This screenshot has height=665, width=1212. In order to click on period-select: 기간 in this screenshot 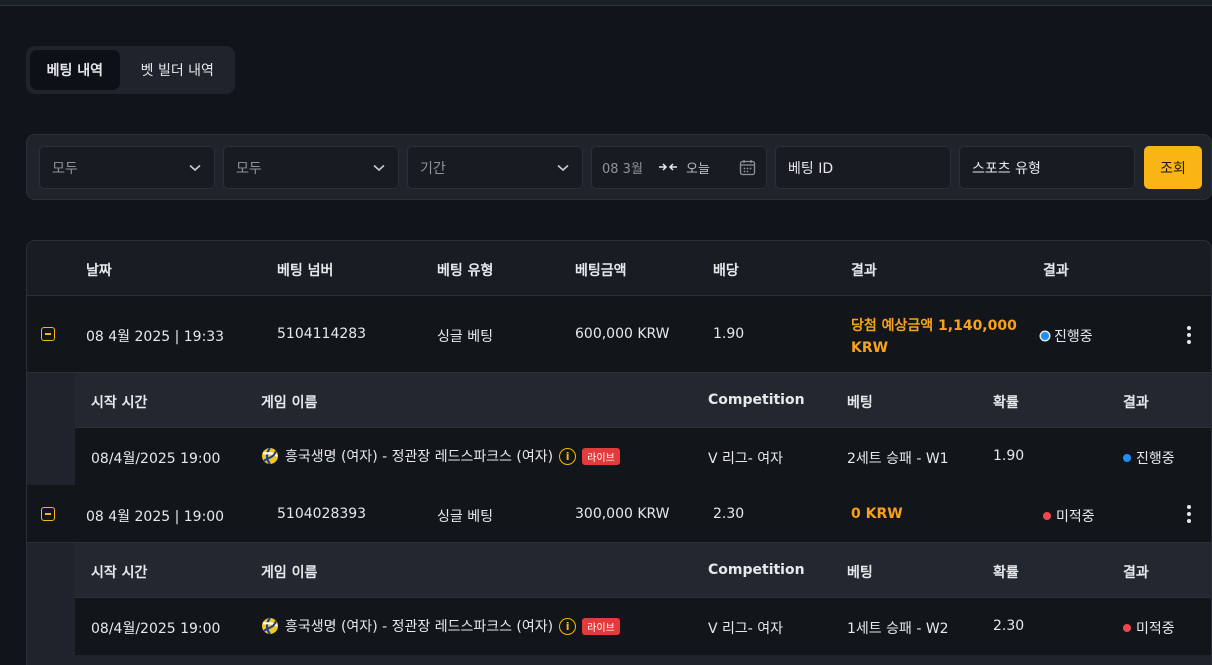, I will do `click(495, 167)`.